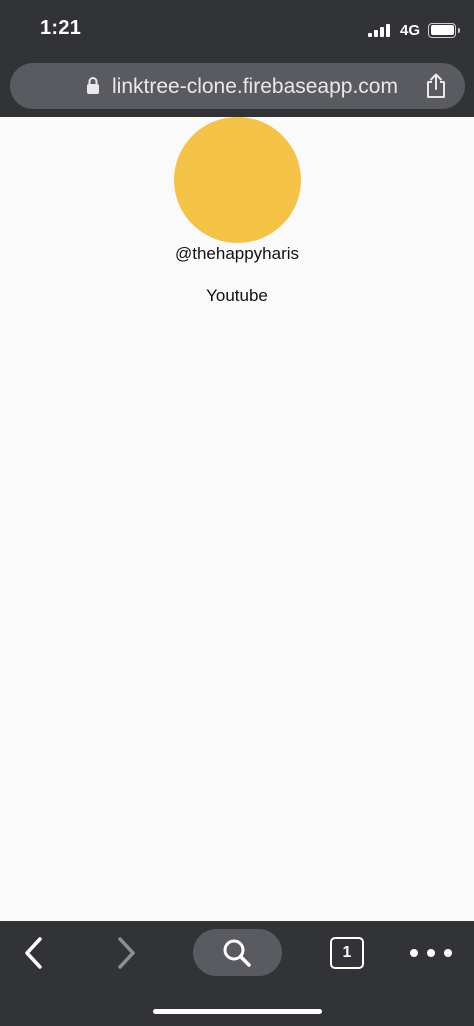  What do you see at coordinates (444, 30) in the screenshot?
I see `battery-icon` at bounding box center [444, 30].